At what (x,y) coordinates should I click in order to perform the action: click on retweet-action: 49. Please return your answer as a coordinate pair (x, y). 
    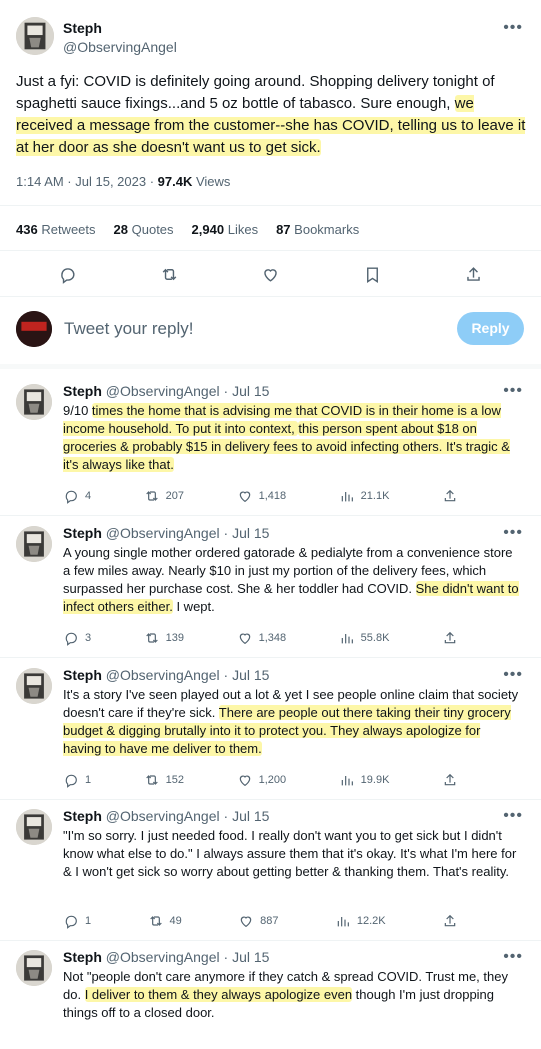
    Looking at the image, I should click on (165, 921).